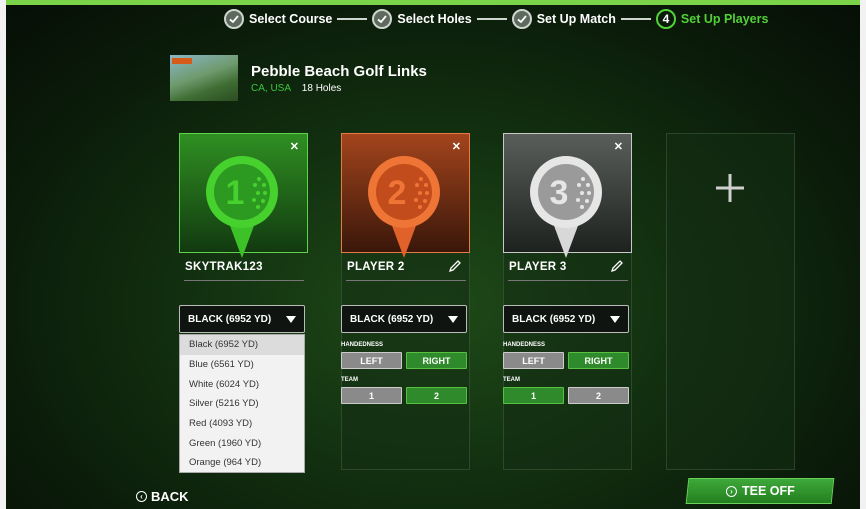 Image resolution: width=866 pixels, height=509 pixels. Describe the element at coordinates (376, 267) in the screenshot. I see `player-name: PLAYER 2` at that location.